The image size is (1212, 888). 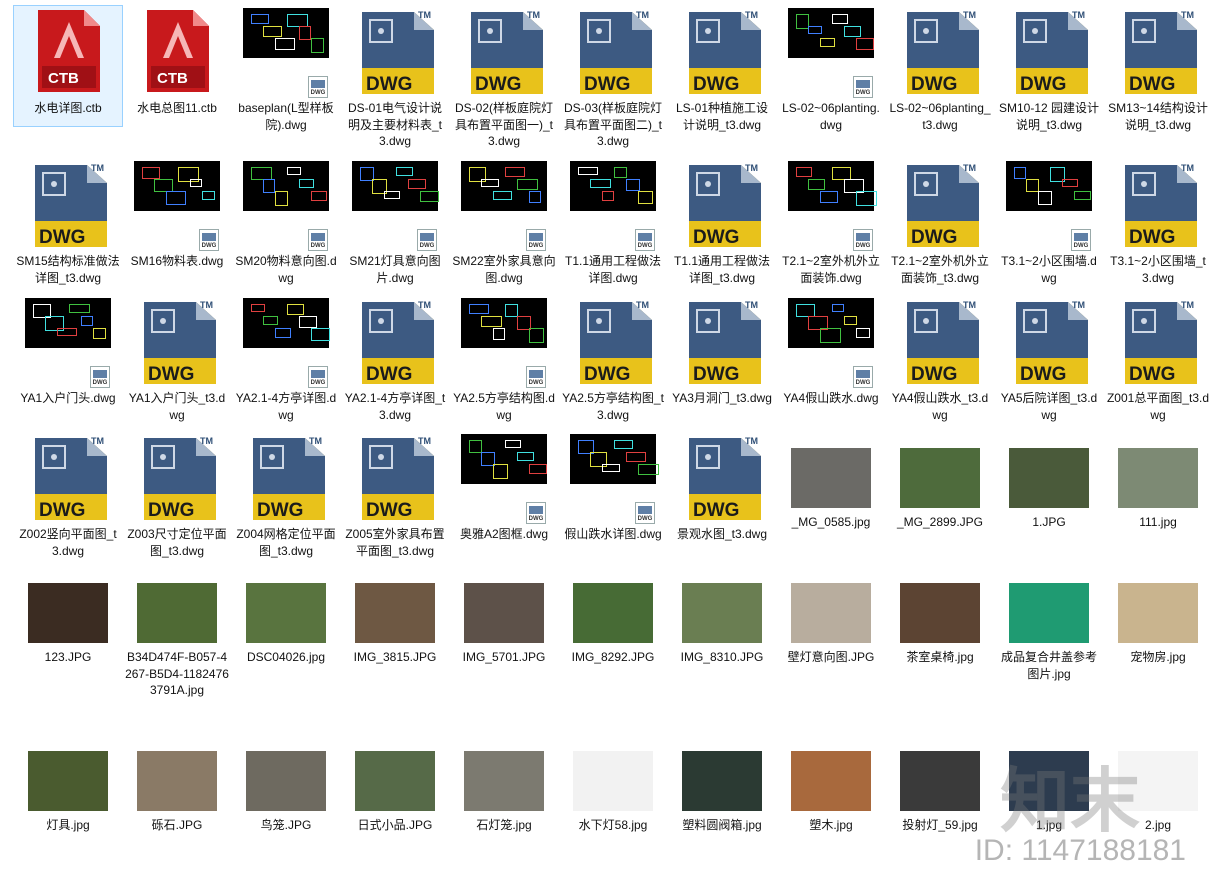 I want to click on file-name: 123.JPG, so click(x=68, y=657).